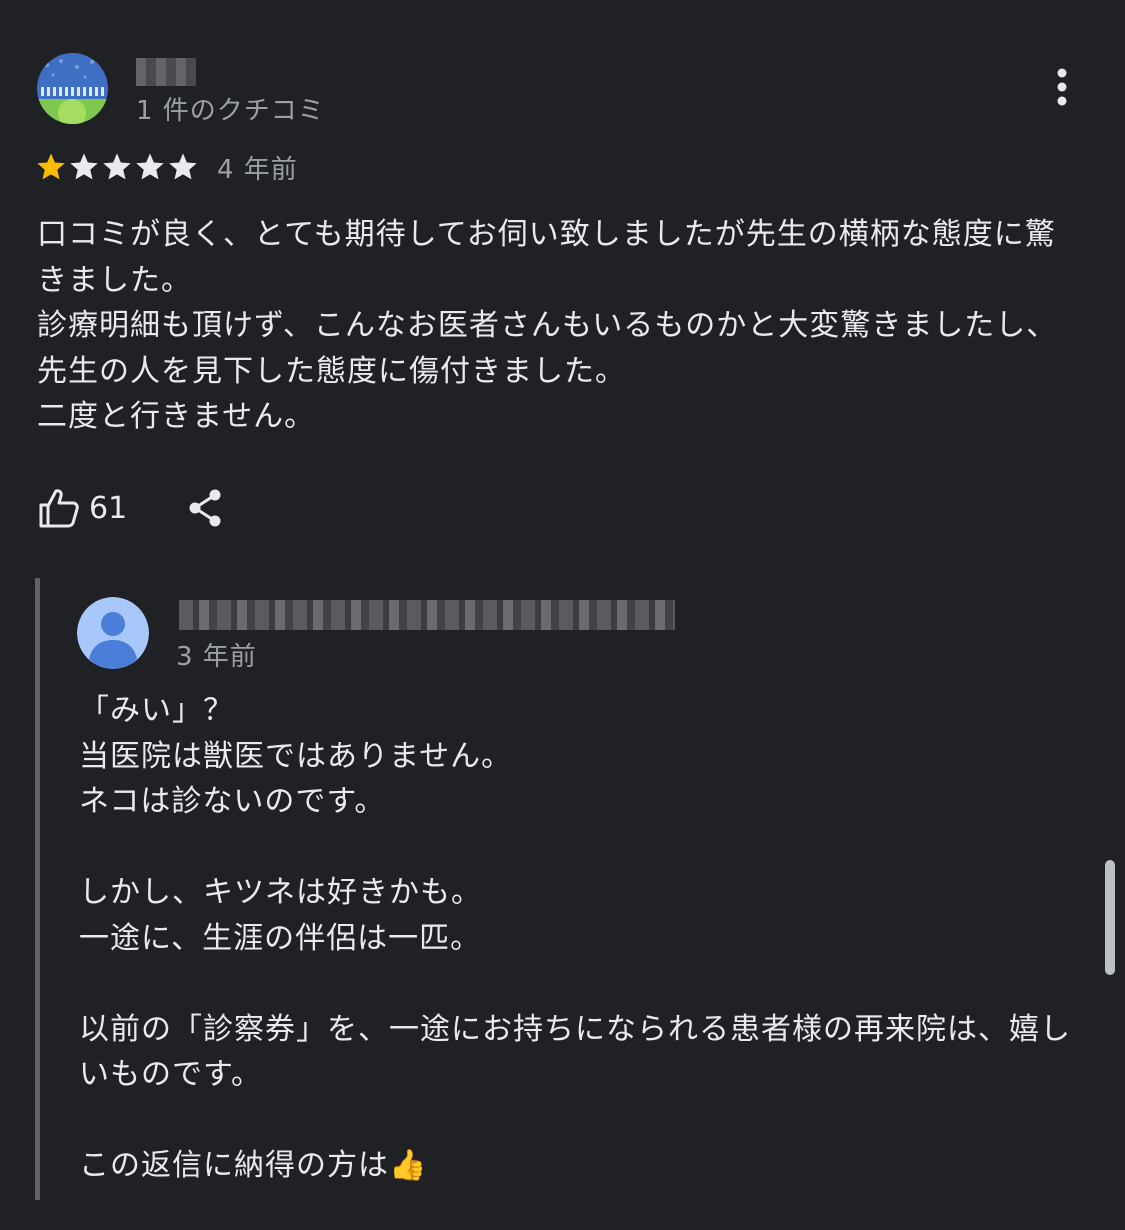 The width and height of the screenshot is (1125, 1230). I want to click on scrollbar-thumb, so click(1110, 917).